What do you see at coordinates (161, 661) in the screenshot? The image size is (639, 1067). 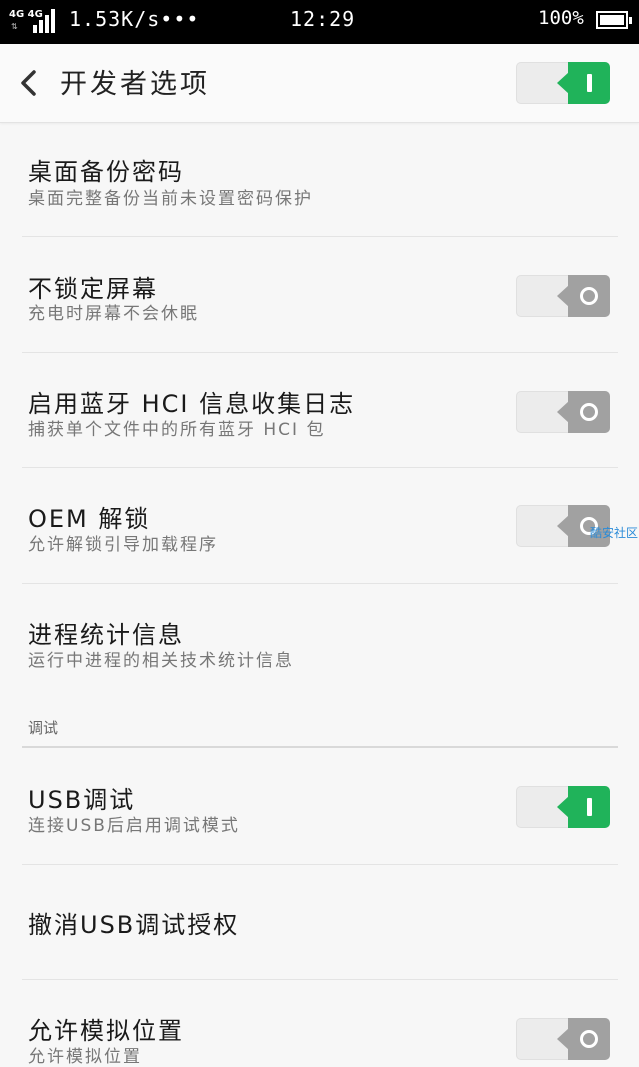 I see `row-subtitle: 运行中进程的相关技术统计信息` at bounding box center [161, 661].